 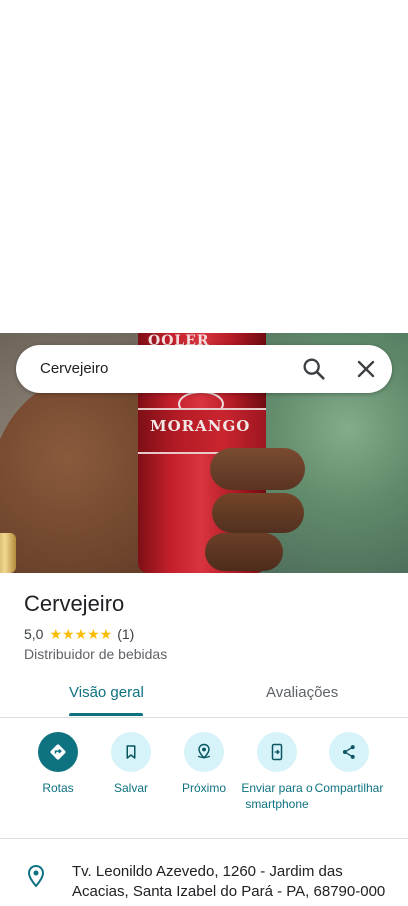 I want to click on star-rating-icon: ★★★★★, so click(x=81, y=633).